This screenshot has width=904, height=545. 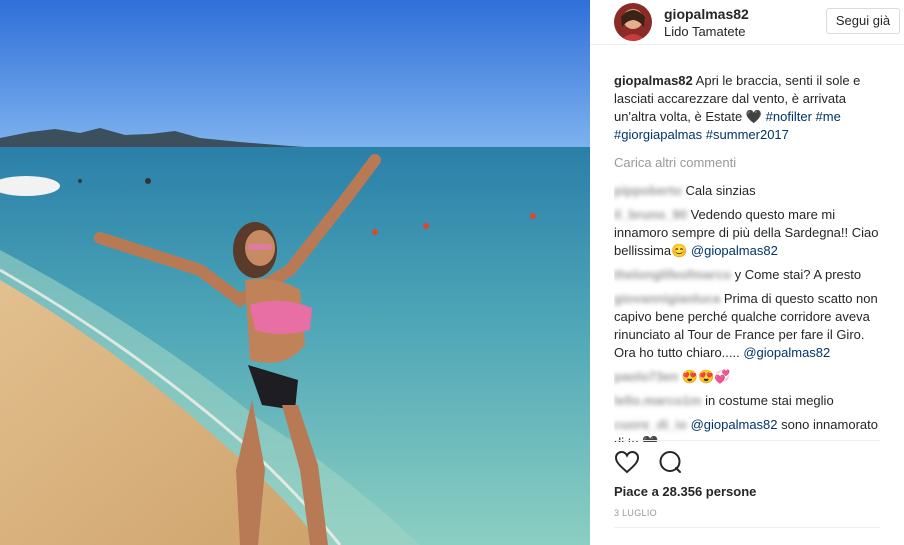 I want to click on comment-username: cuore_di_io, so click(x=650, y=424).